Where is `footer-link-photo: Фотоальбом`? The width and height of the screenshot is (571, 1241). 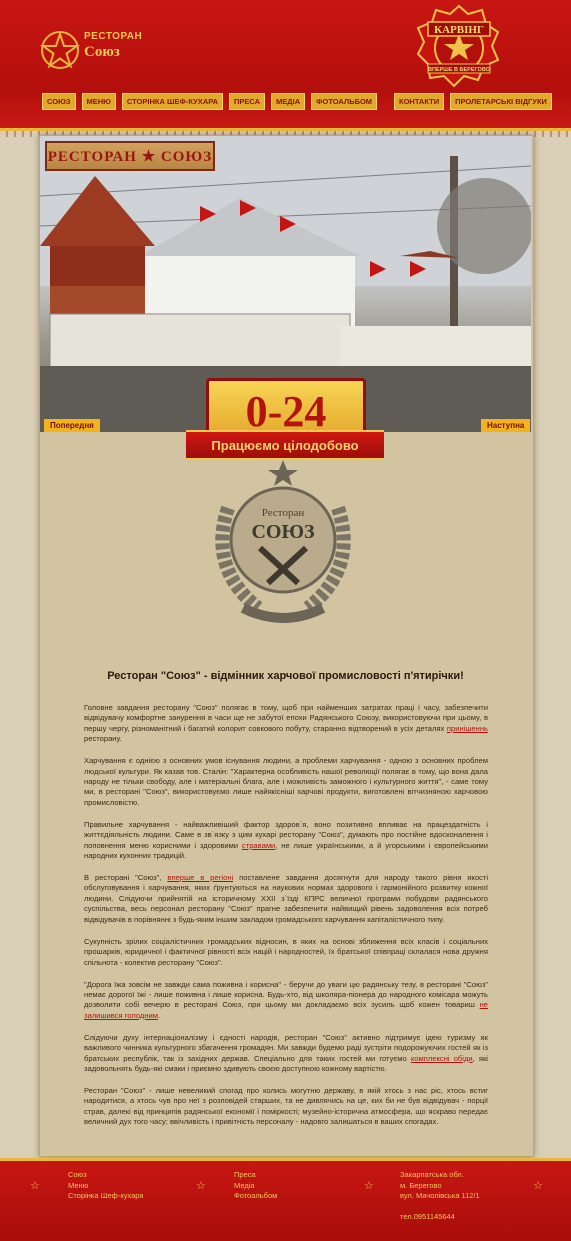
footer-link-photo: Фотоальбом is located at coordinates (255, 1196).